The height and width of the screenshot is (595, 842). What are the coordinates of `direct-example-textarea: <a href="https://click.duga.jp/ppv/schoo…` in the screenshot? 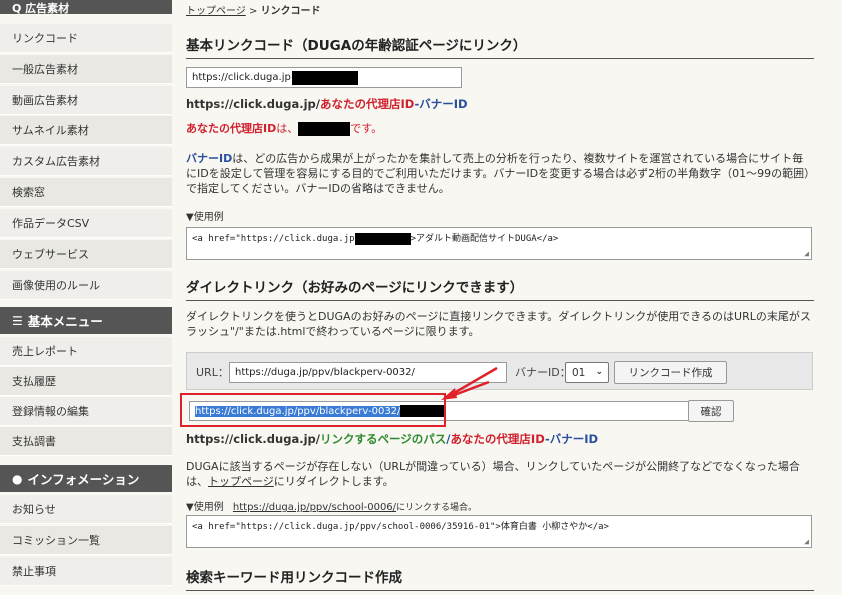 It's located at (499, 531).